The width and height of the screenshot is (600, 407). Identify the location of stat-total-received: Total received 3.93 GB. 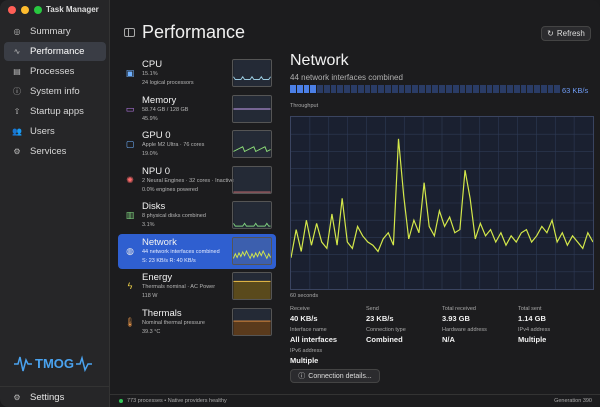
(481, 314).